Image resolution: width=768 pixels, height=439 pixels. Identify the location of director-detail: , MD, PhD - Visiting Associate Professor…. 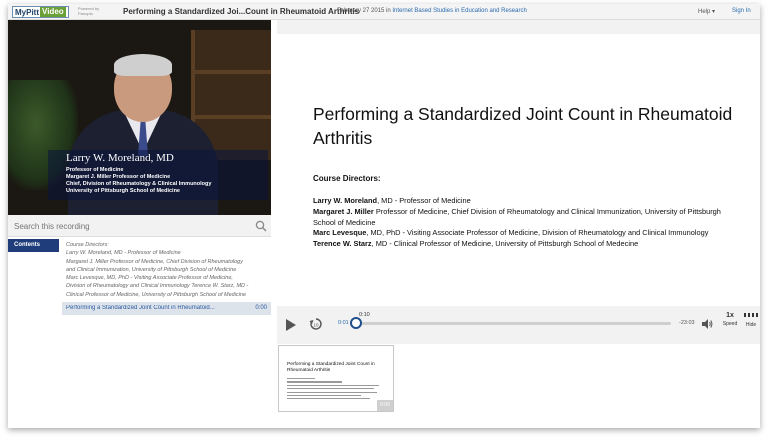
(537, 233).